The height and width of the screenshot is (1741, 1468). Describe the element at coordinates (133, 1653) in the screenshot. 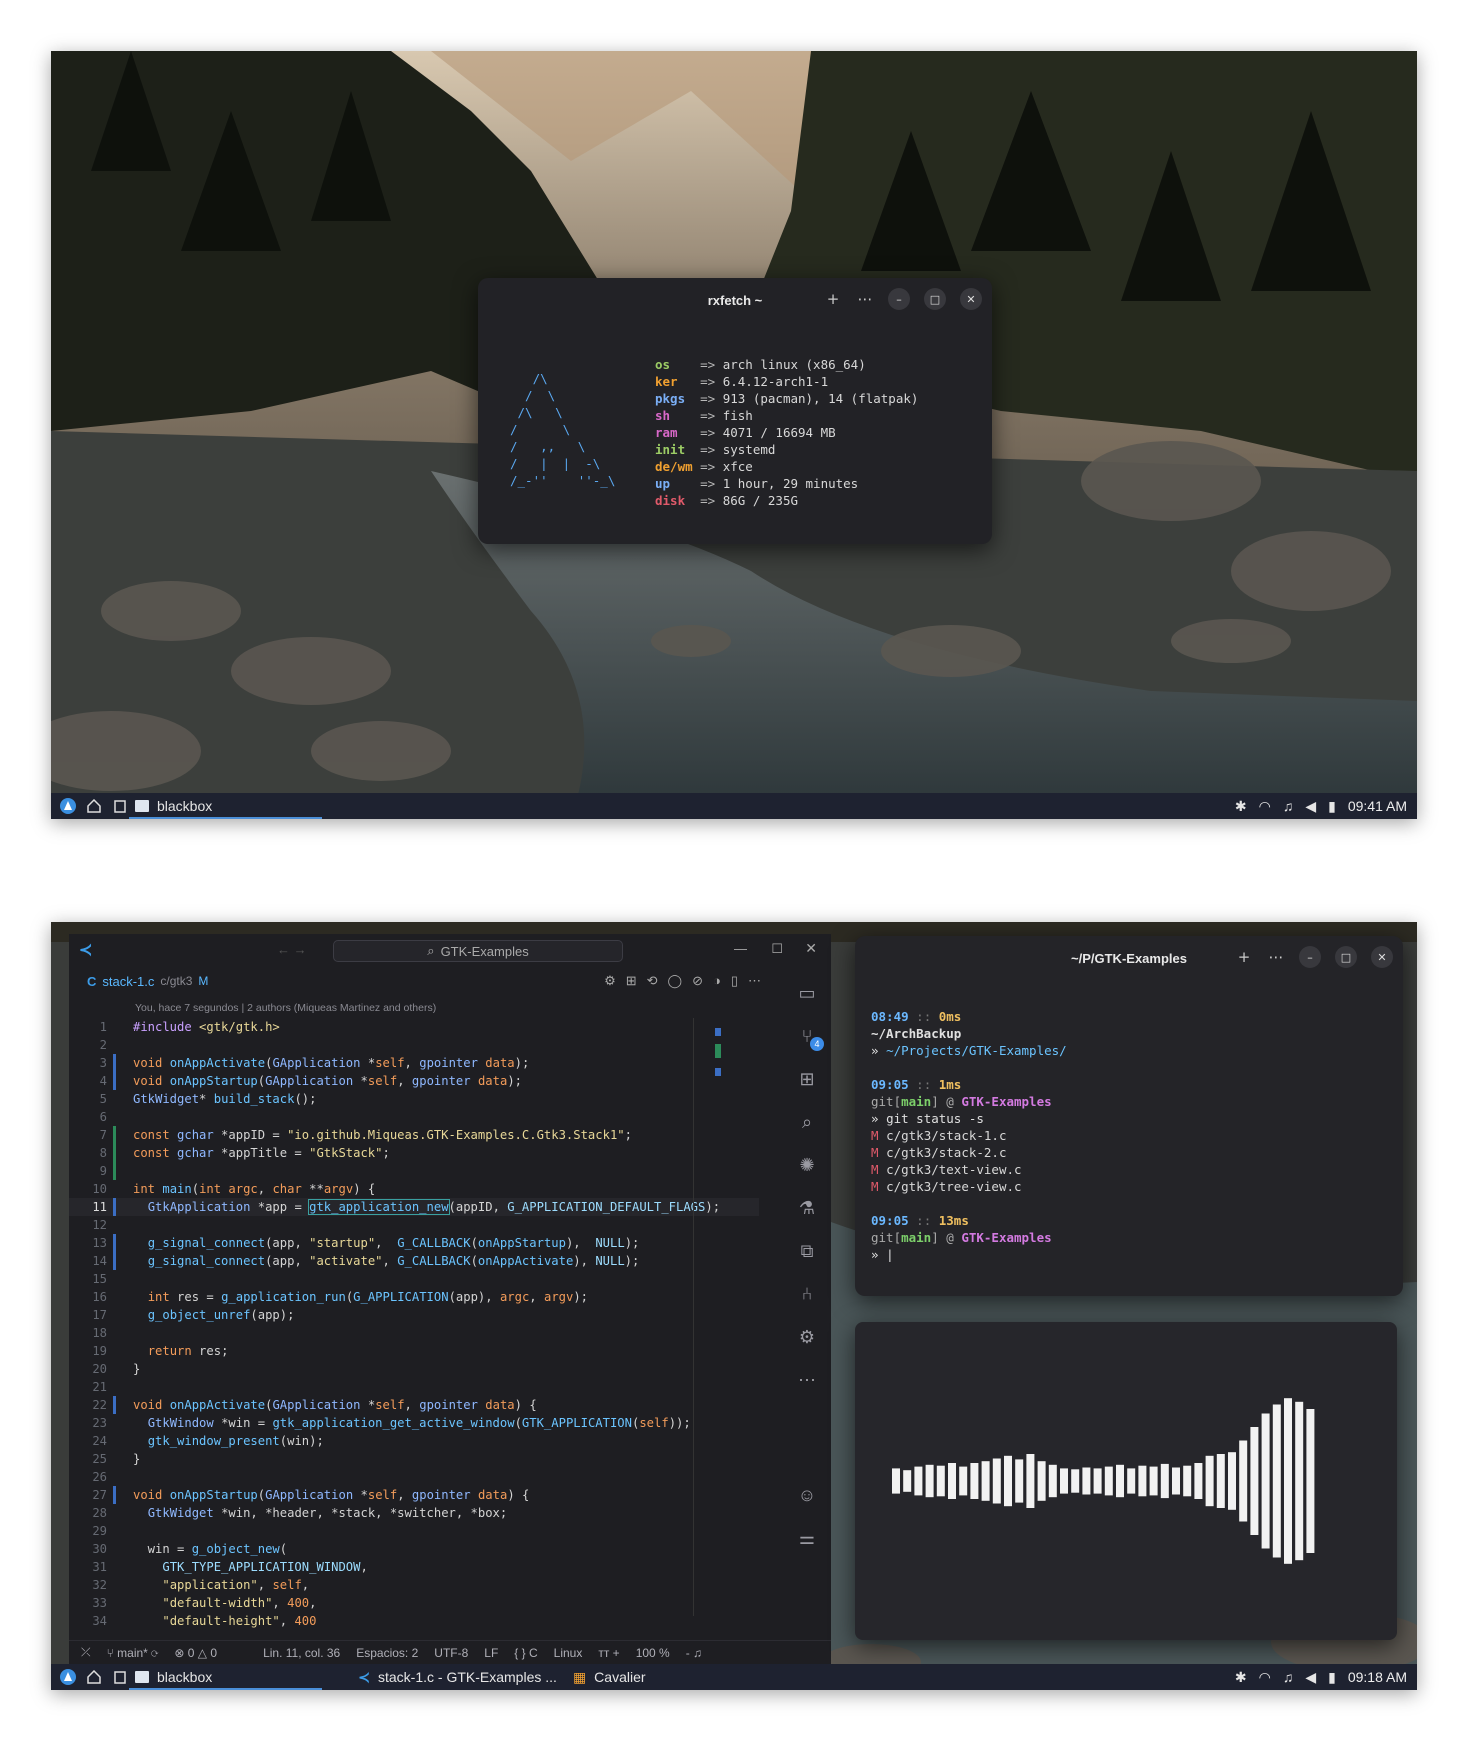

I see `branch-indicator: ⑂ main* ⟳` at that location.